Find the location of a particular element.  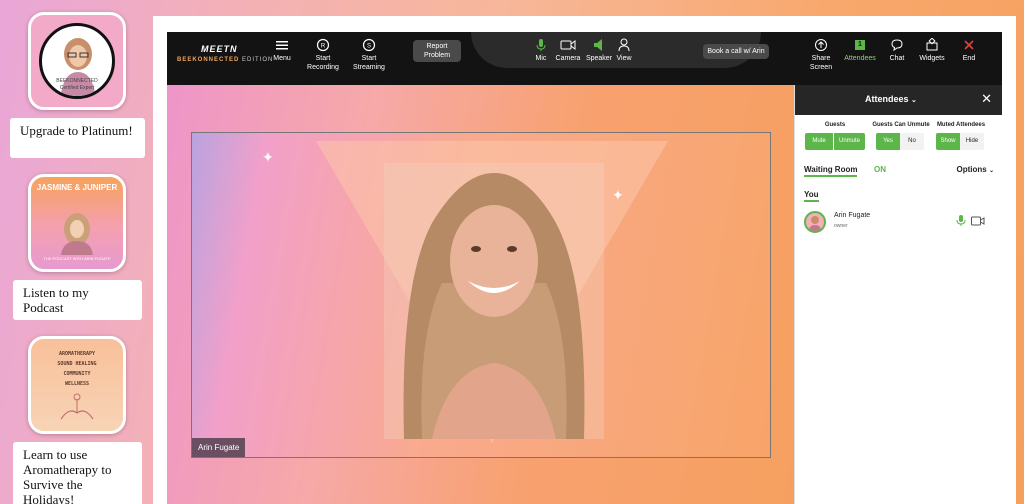

brand-accent: BEEKONNECTED is located at coordinates (208, 60).